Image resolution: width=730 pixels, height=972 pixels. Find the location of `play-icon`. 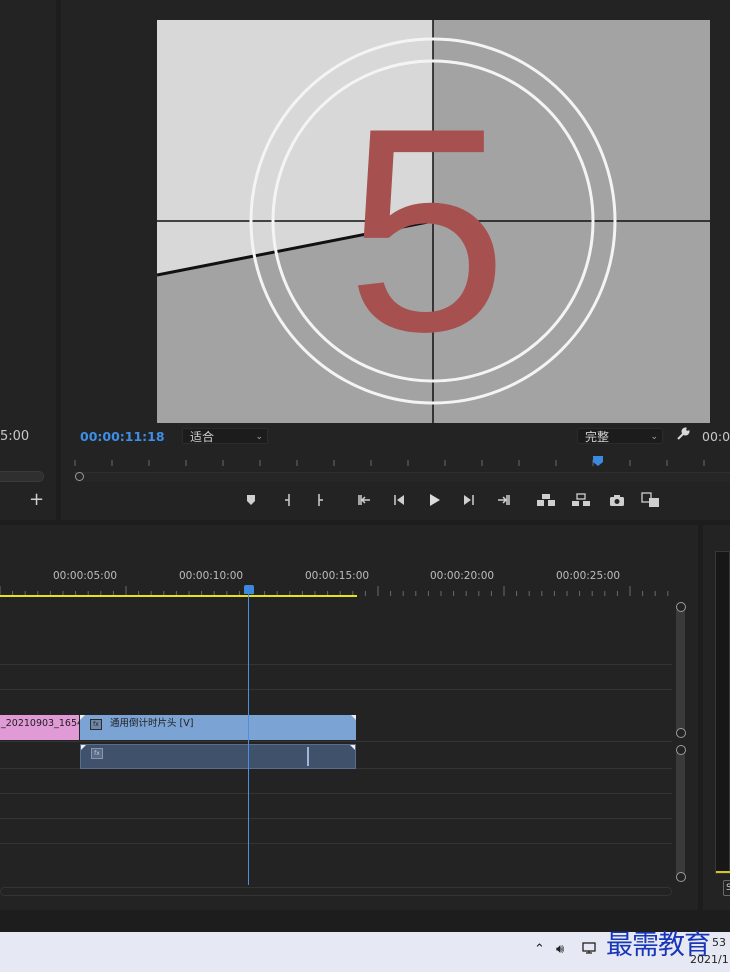

play-icon is located at coordinates (435, 500).